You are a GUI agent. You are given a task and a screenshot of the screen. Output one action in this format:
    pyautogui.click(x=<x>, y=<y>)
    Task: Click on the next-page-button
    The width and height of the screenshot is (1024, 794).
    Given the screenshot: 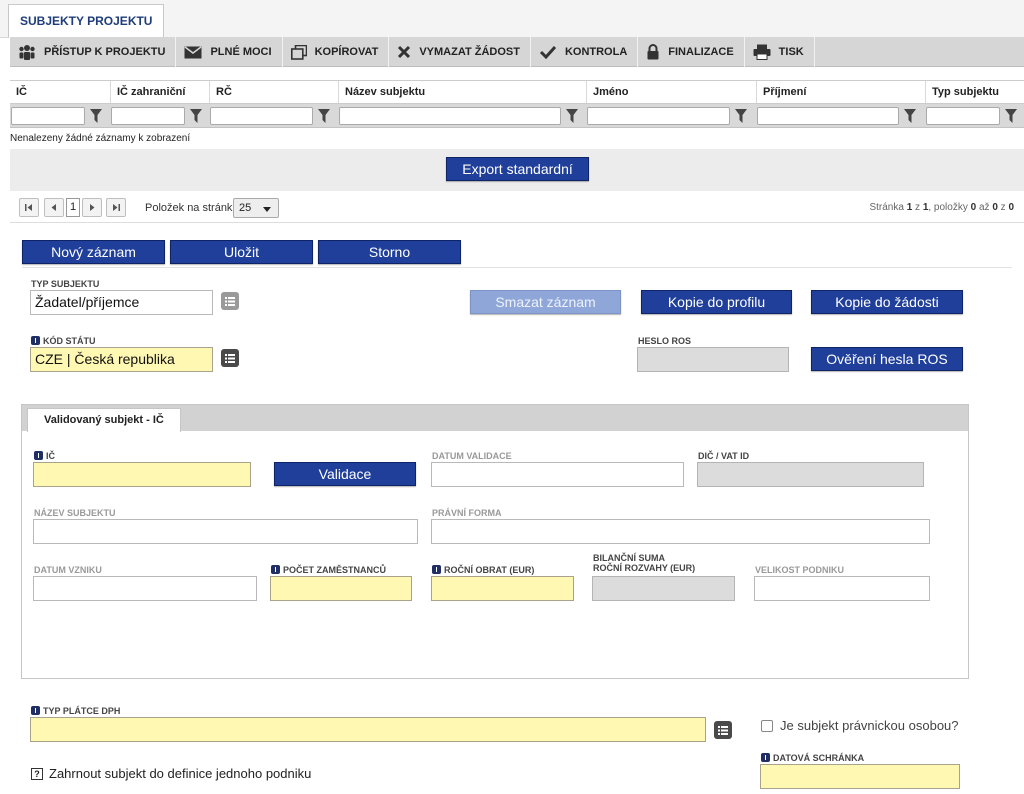 What is the action you would take?
    pyautogui.click(x=92, y=207)
    